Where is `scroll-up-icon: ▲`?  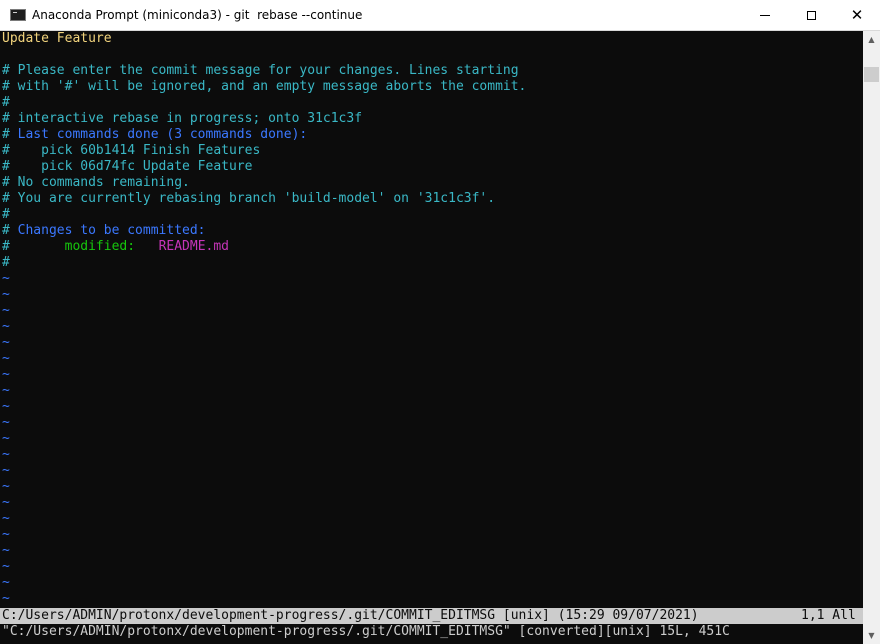 scroll-up-icon: ▲ is located at coordinates (871, 39).